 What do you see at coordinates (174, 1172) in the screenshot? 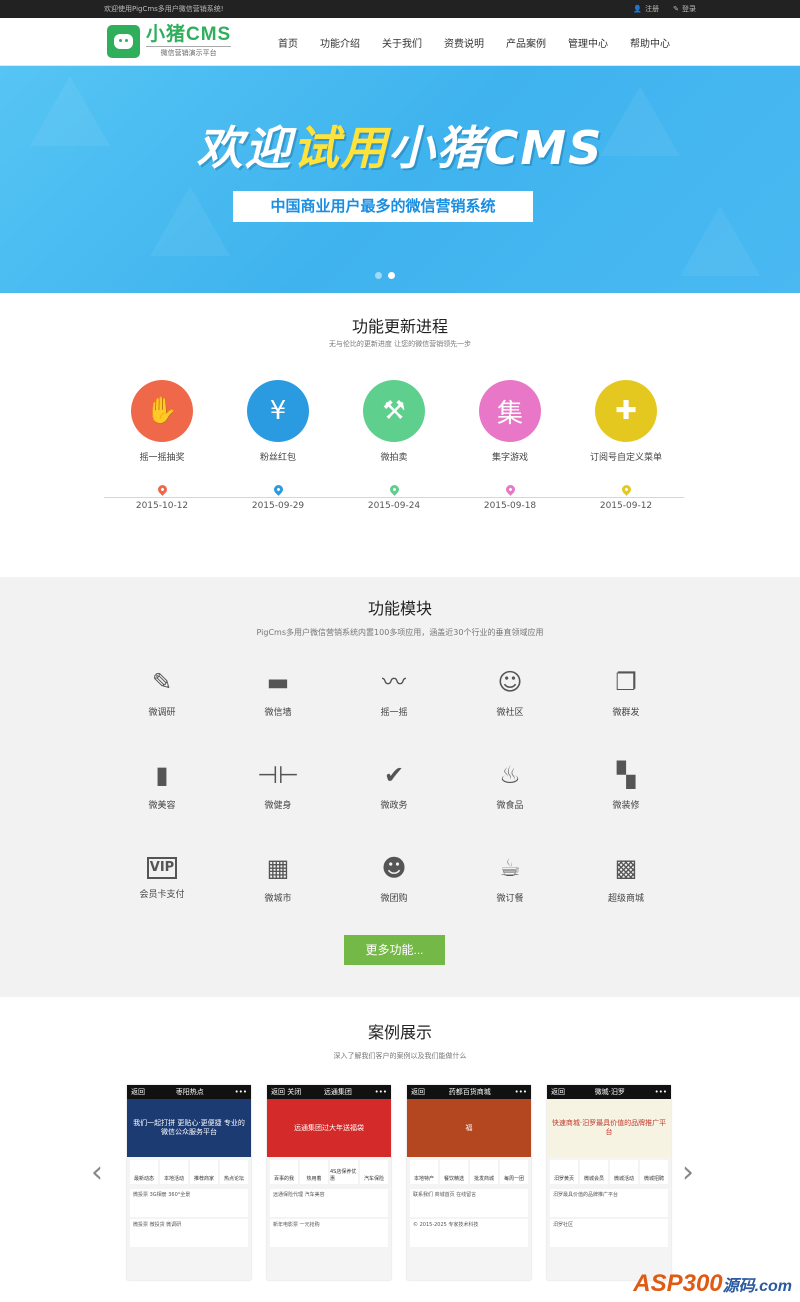
I see `phone-menu-cell: 本地活动` at bounding box center [174, 1172].